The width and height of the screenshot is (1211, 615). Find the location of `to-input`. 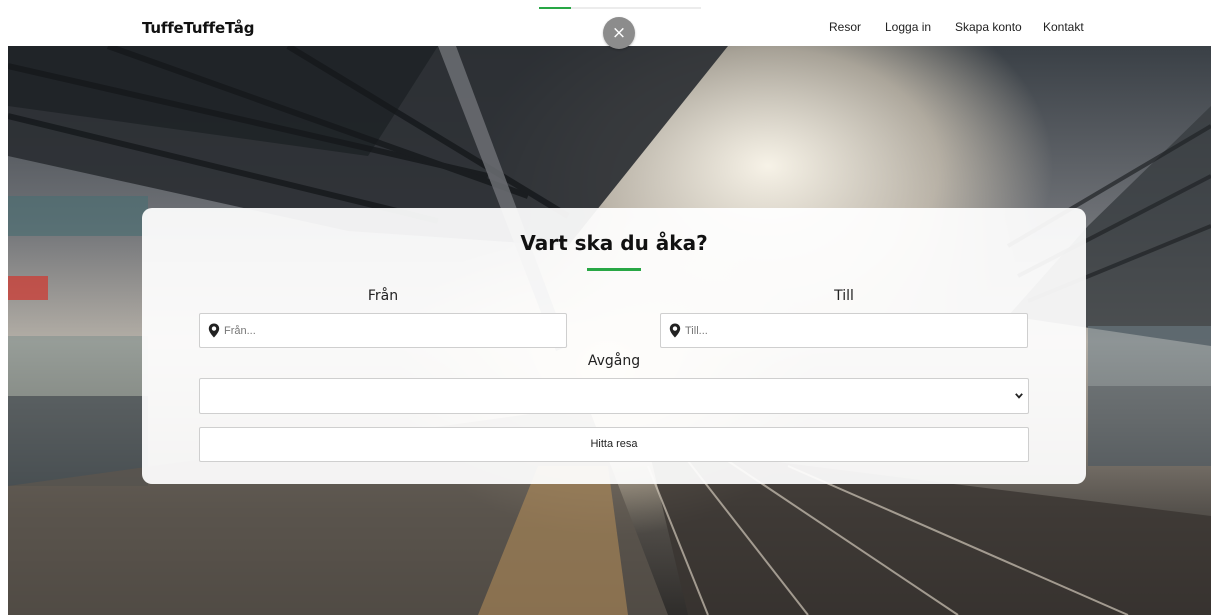

to-input is located at coordinates (853, 331).